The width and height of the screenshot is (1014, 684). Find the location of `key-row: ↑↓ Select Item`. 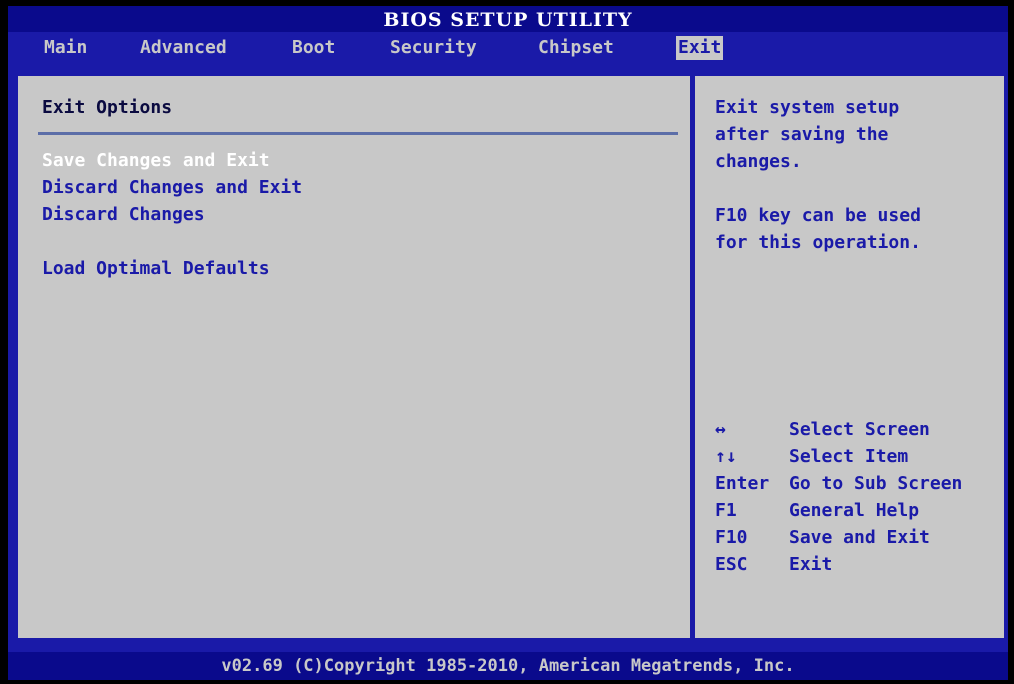

key-row: ↑↓ Select Item is located at coordinates (860, 456).